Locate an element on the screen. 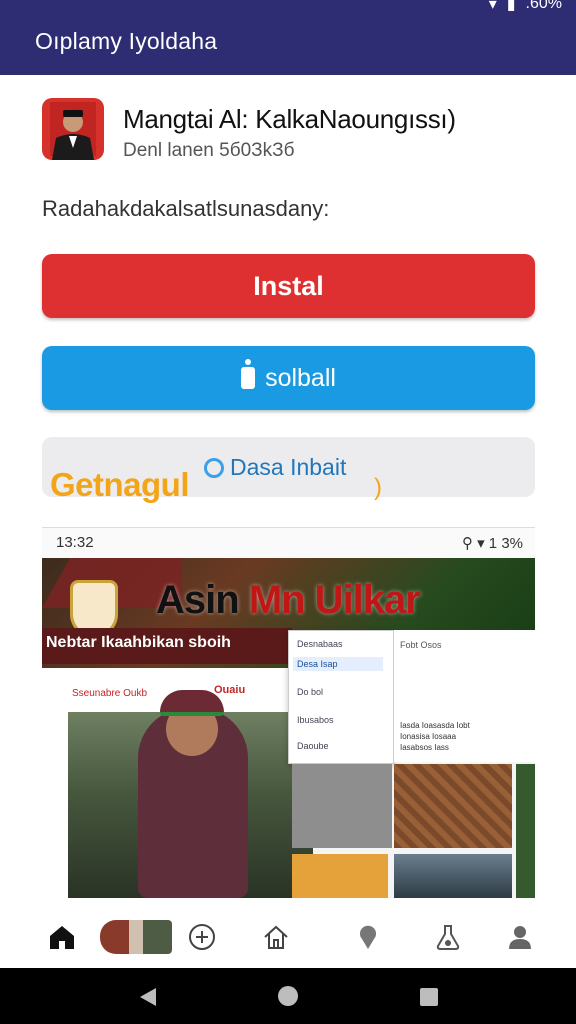  profile-thumbnail is located at coordinates (136, 937).